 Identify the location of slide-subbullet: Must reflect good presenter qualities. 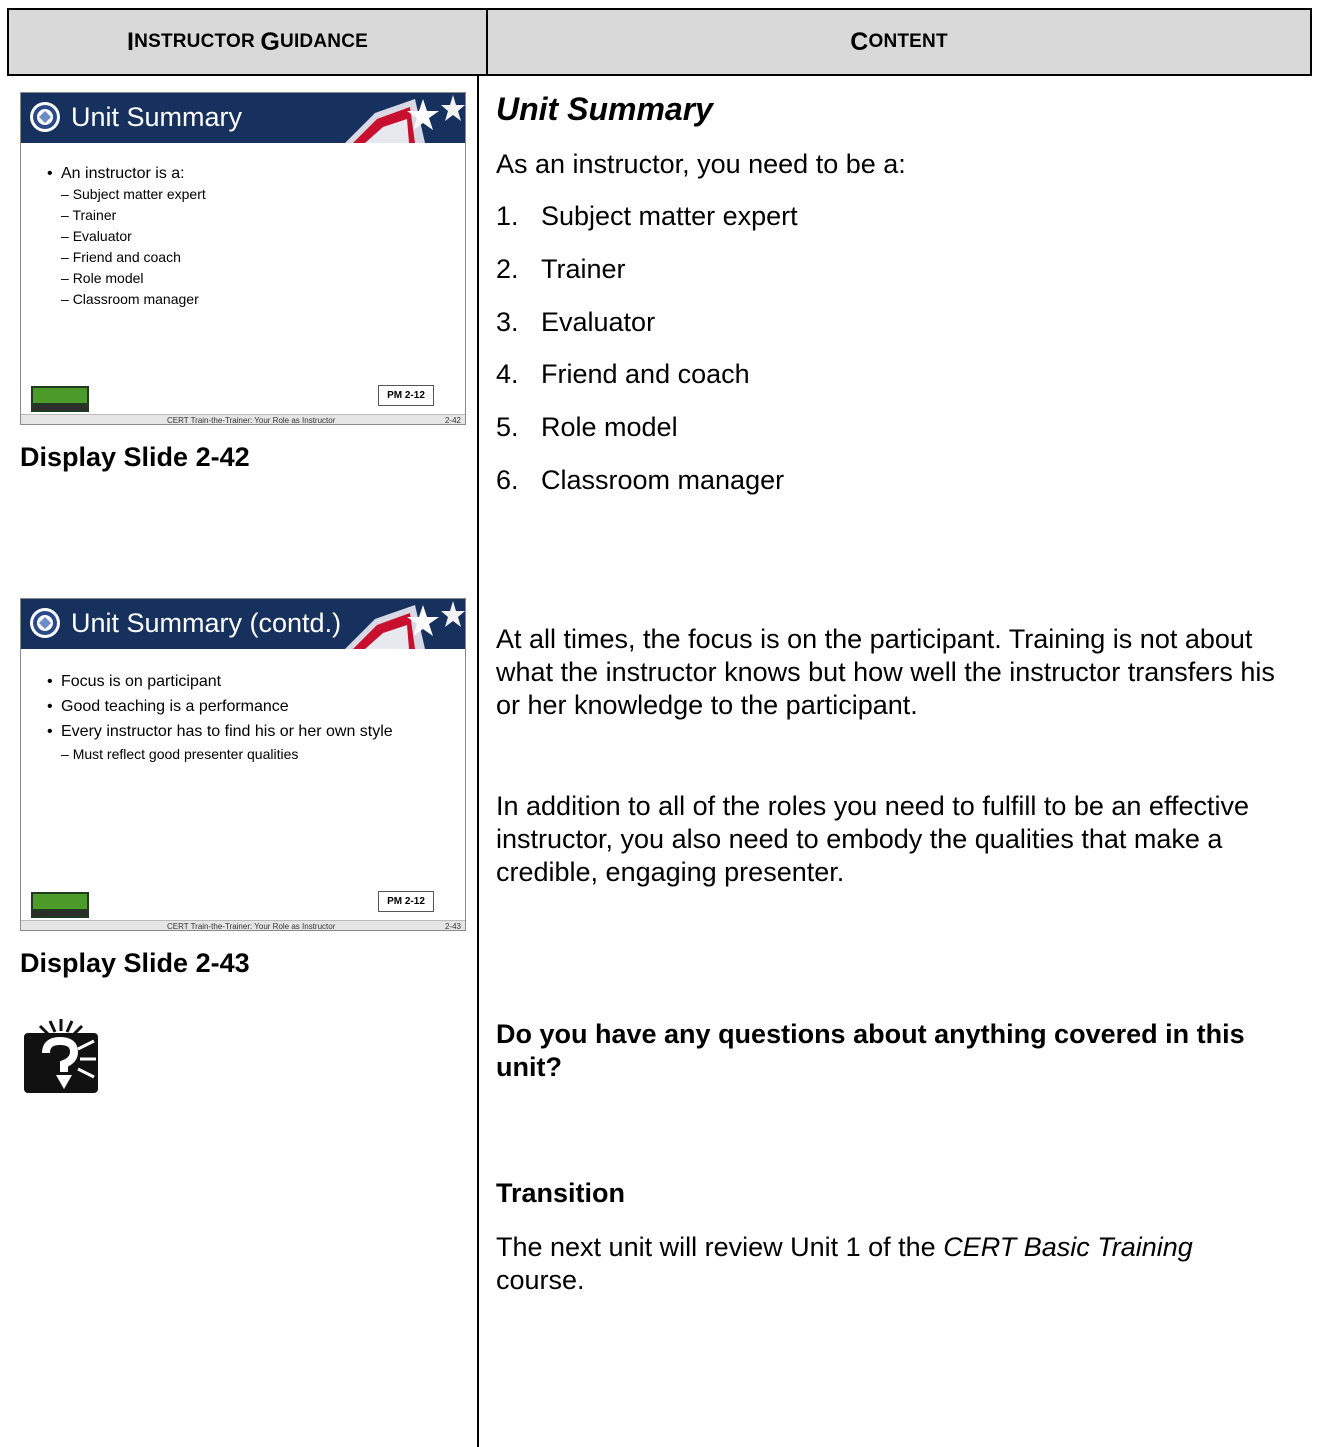
(251, 754).